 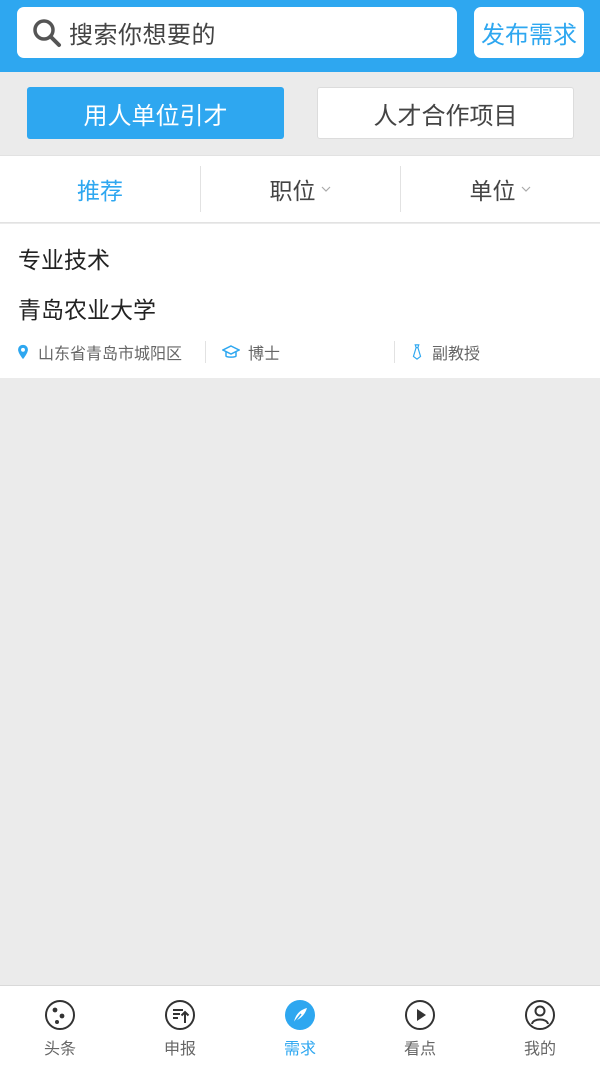 I want to click on play-icon, so click(x=420, y=1015).